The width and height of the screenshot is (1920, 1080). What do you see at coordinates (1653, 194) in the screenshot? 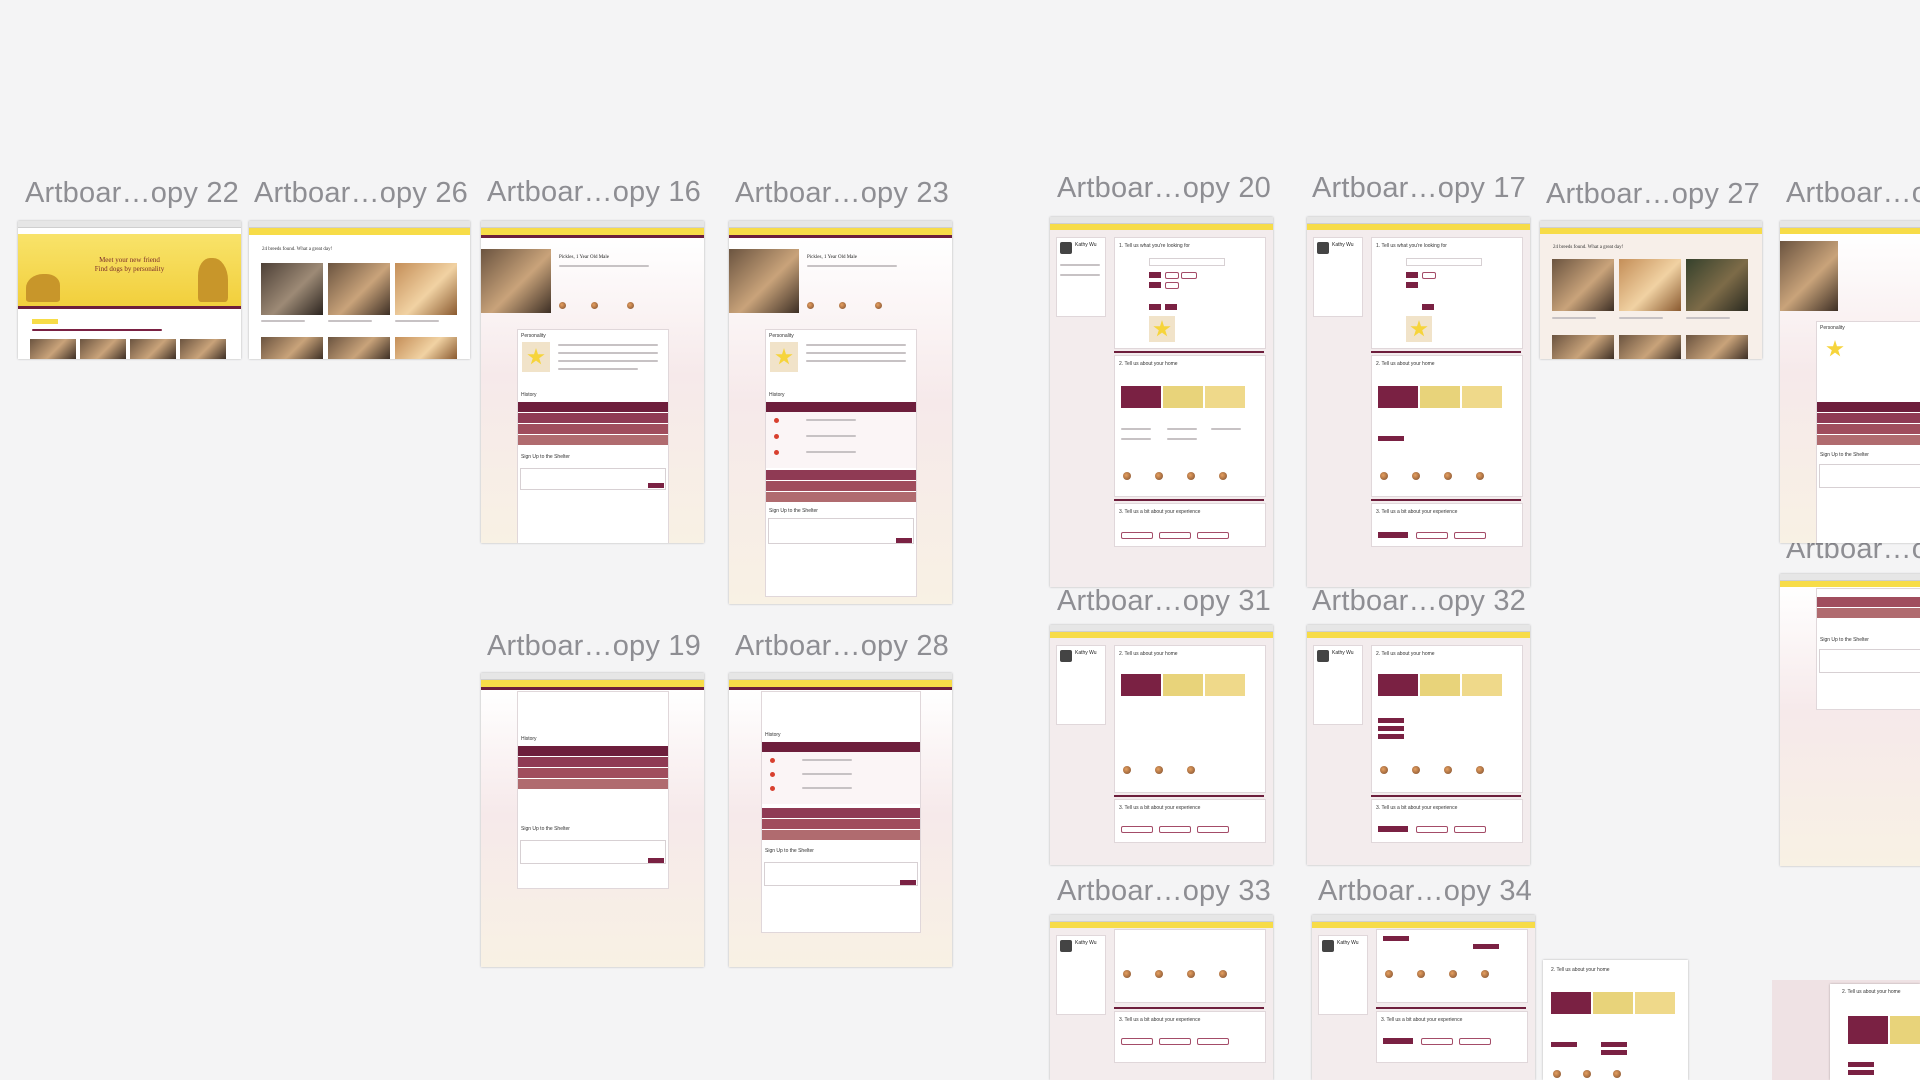
I see `artboard-label-27: Artboar…opy 27` at bounding box center [1653, 194].